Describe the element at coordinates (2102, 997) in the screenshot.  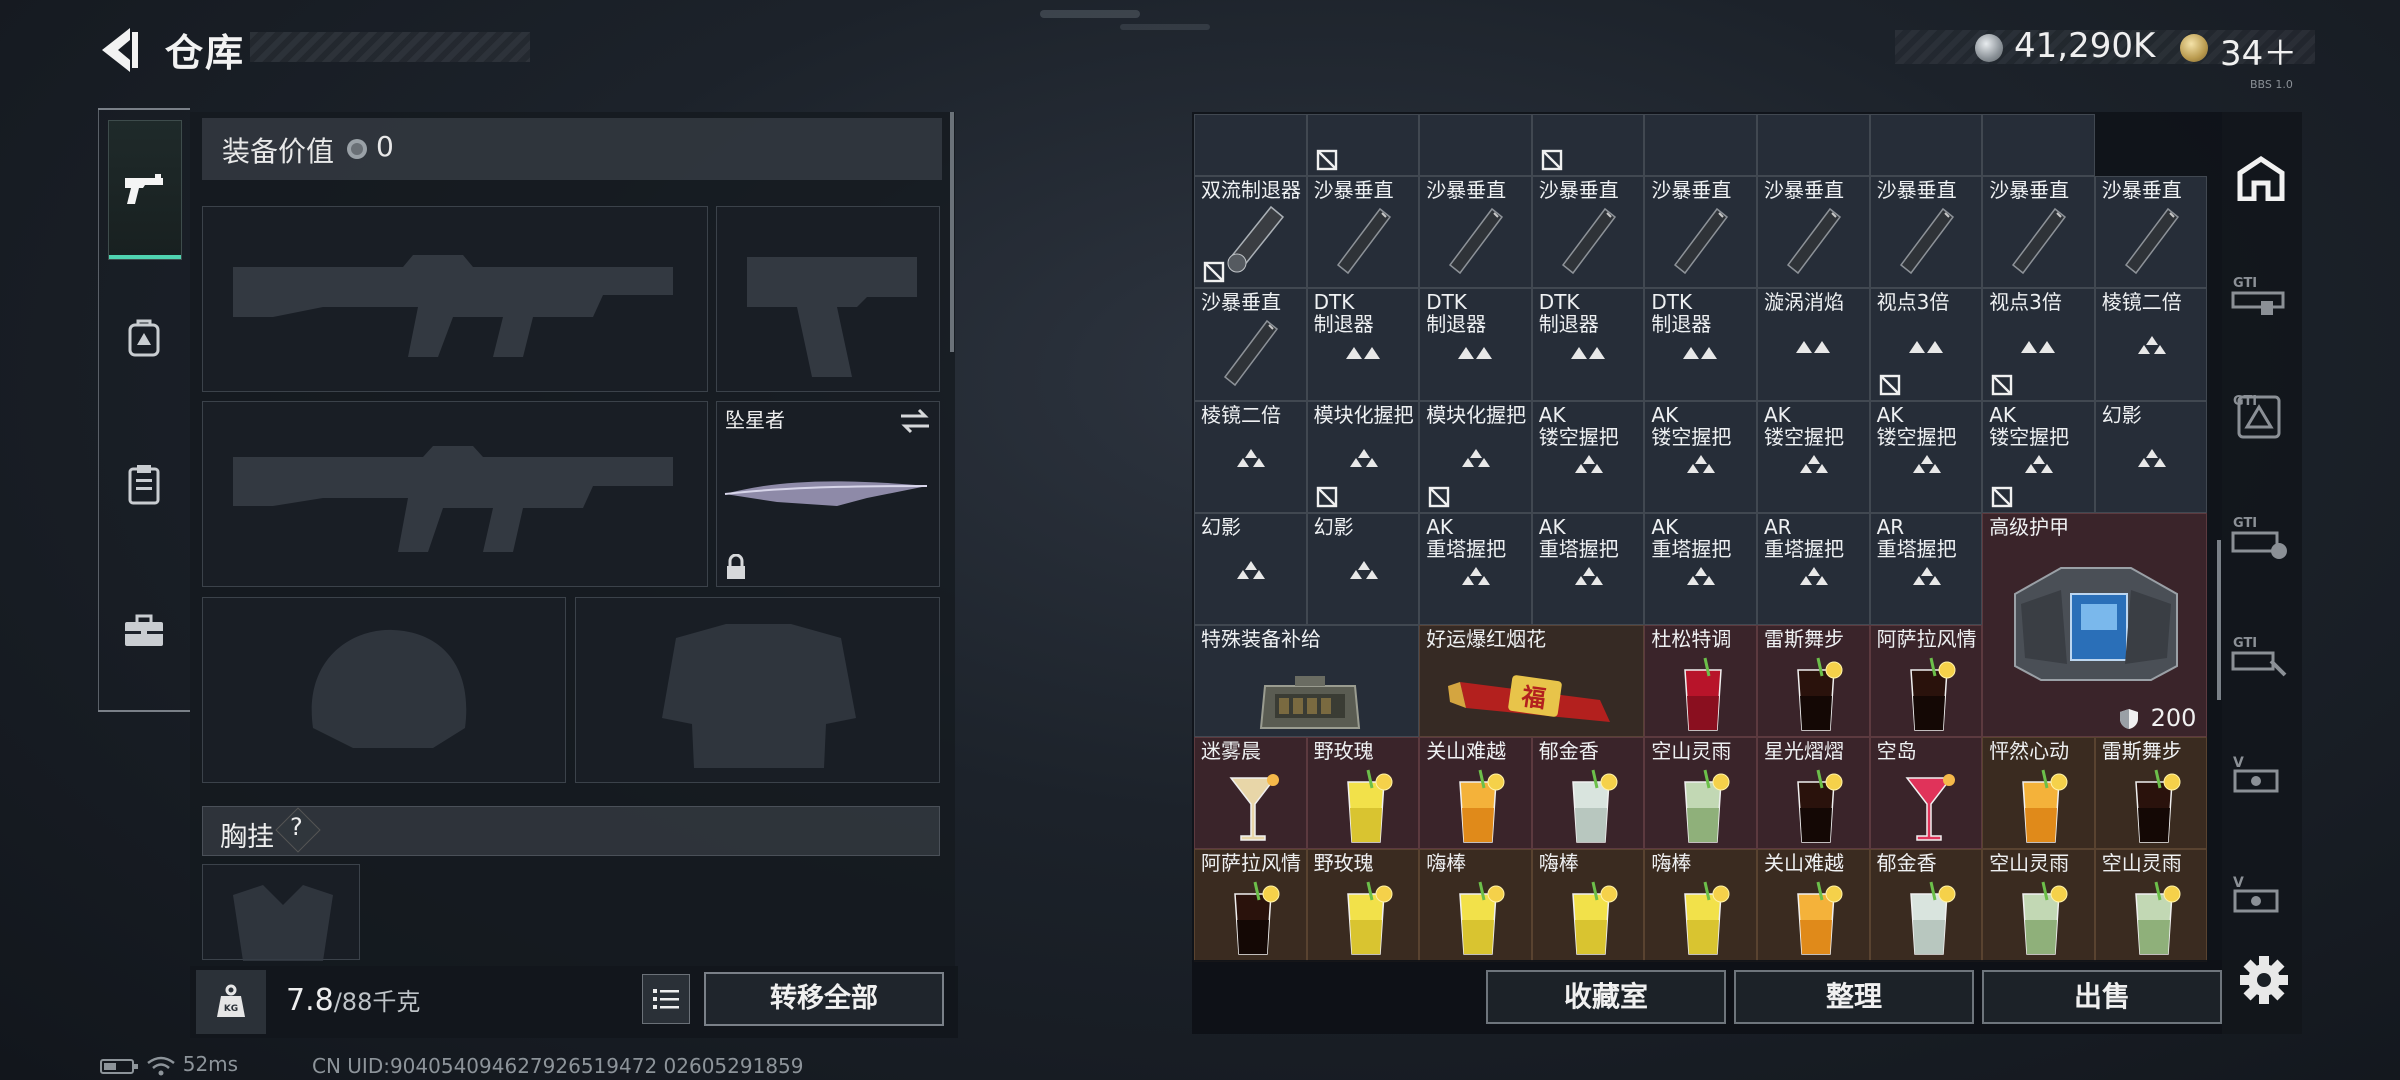
I see `sell-button: 出售` at that location.